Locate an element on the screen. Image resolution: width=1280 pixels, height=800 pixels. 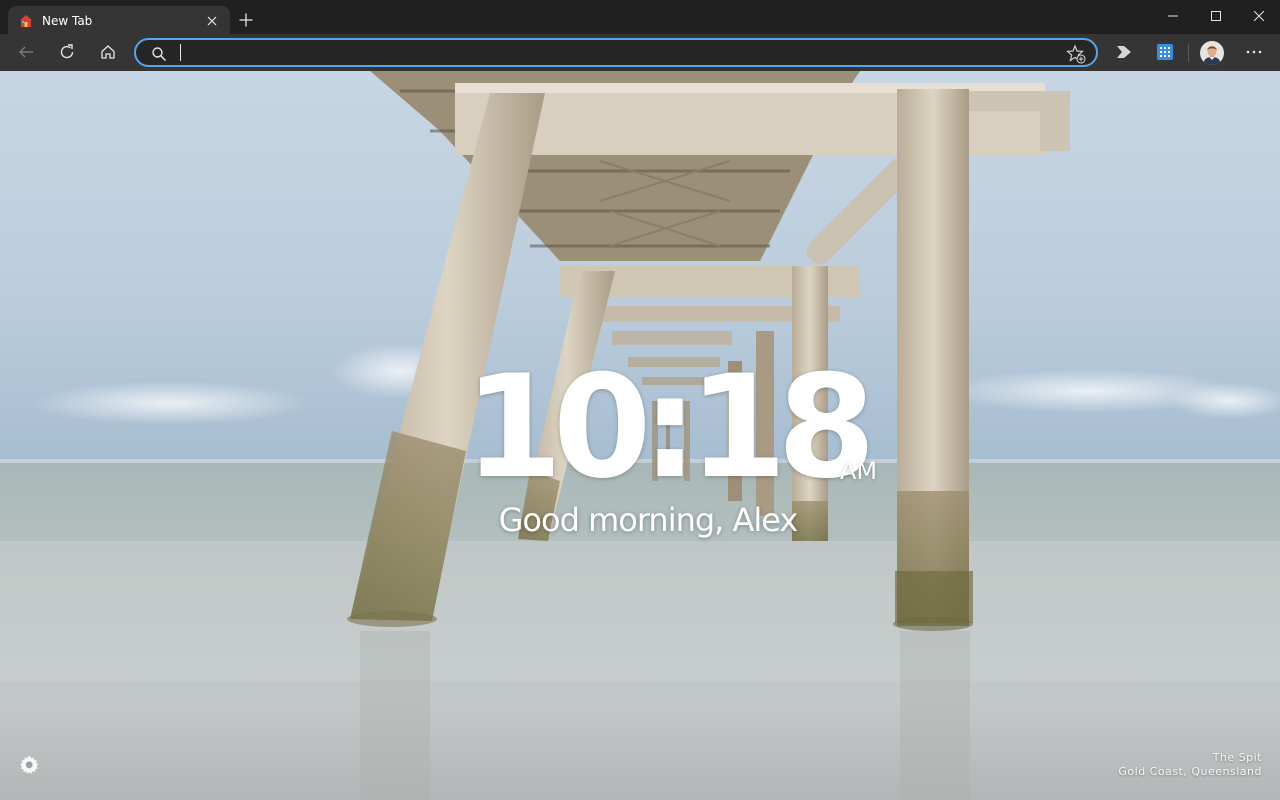
home-icon is located at coordinates (108, 52).